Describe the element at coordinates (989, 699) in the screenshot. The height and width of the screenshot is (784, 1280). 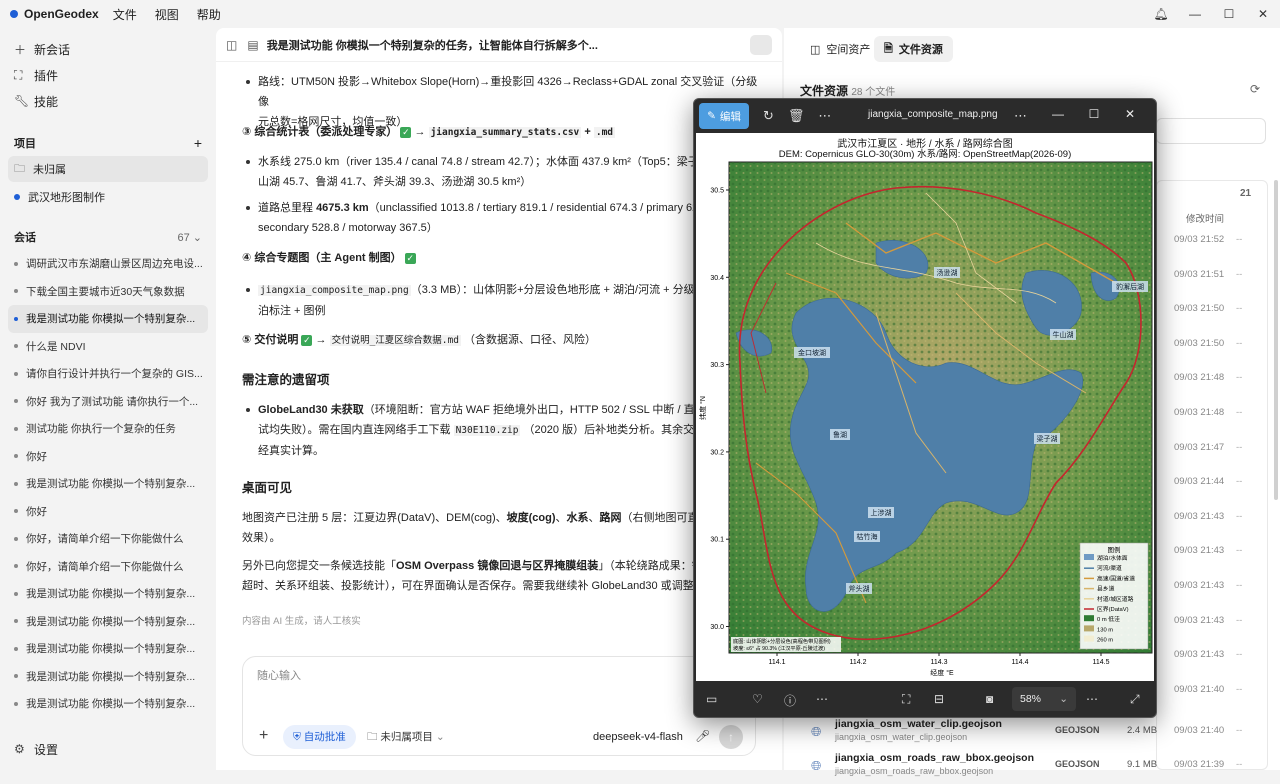
I see `screenshot-icon: ◙` at that location.